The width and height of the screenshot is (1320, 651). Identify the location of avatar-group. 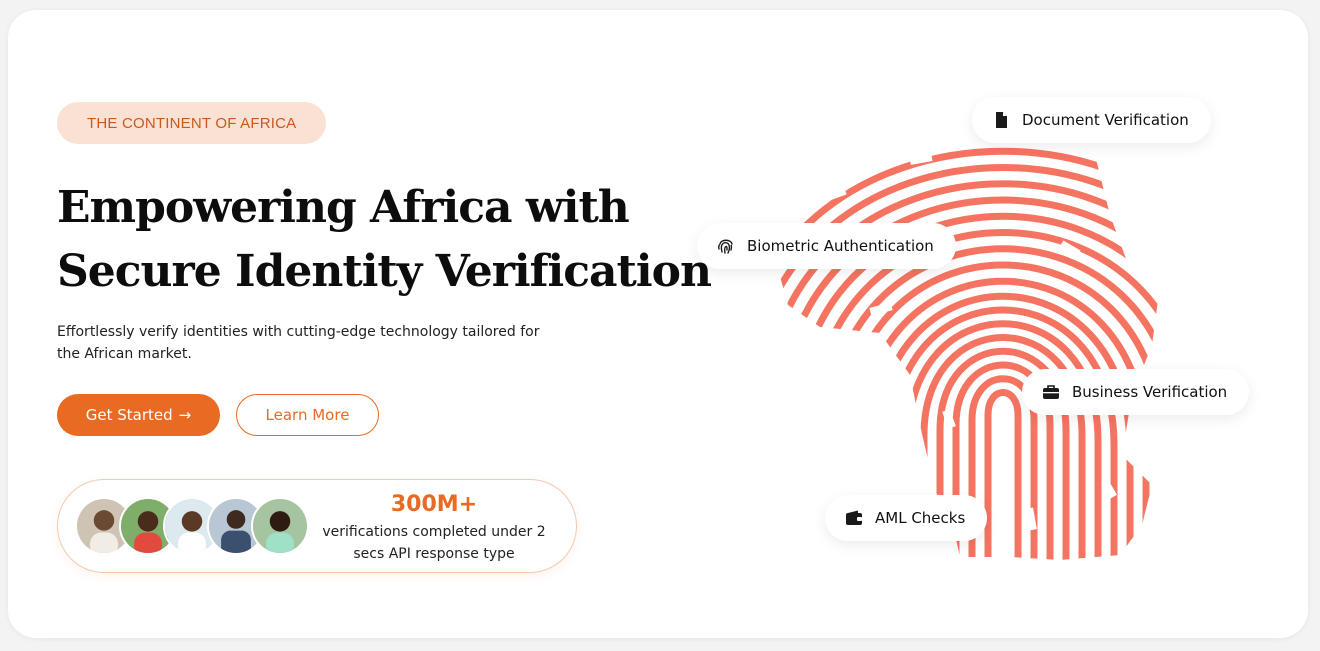
(195, 526).